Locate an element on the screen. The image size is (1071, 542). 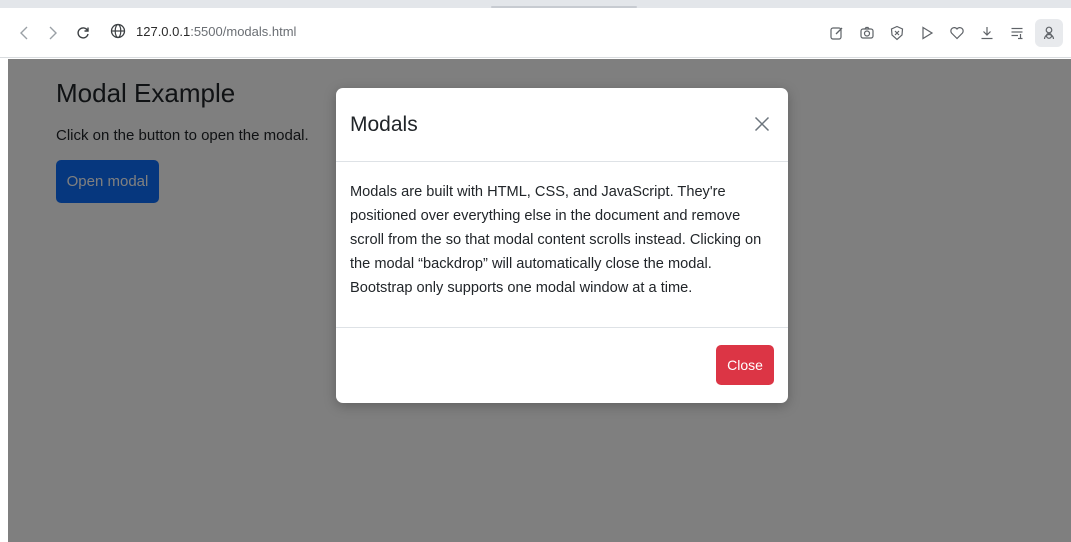
site-info-icon is located at coordinates (119, 32).